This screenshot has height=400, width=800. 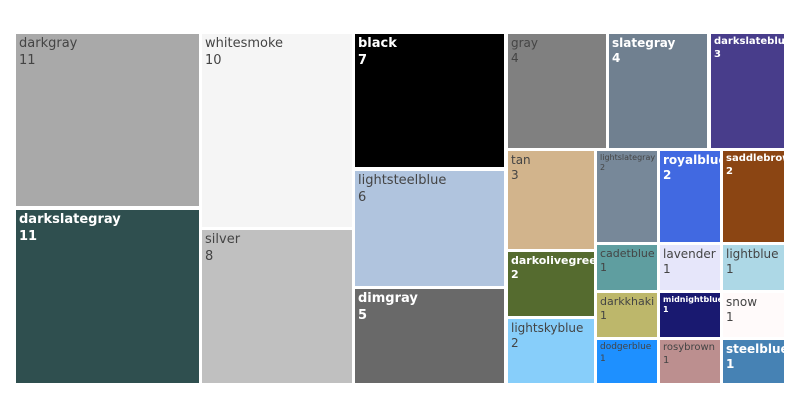 I want to click on treemap-tile-snow: snow 1, so click(x=753, y=315).